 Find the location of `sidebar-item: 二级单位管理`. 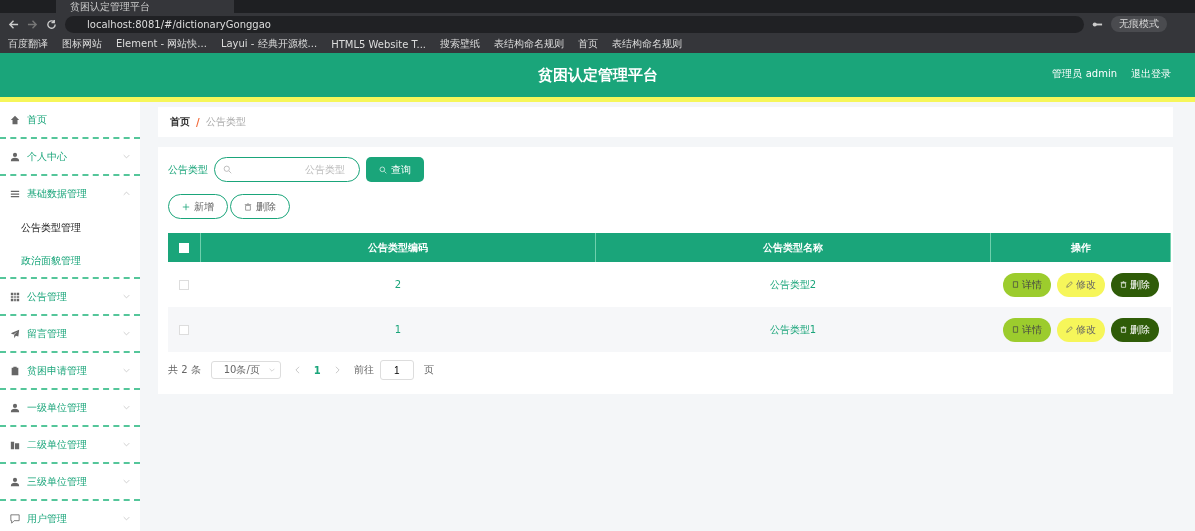

sidebar-item: 二级单位管理 is located at coordinates (70, 445).